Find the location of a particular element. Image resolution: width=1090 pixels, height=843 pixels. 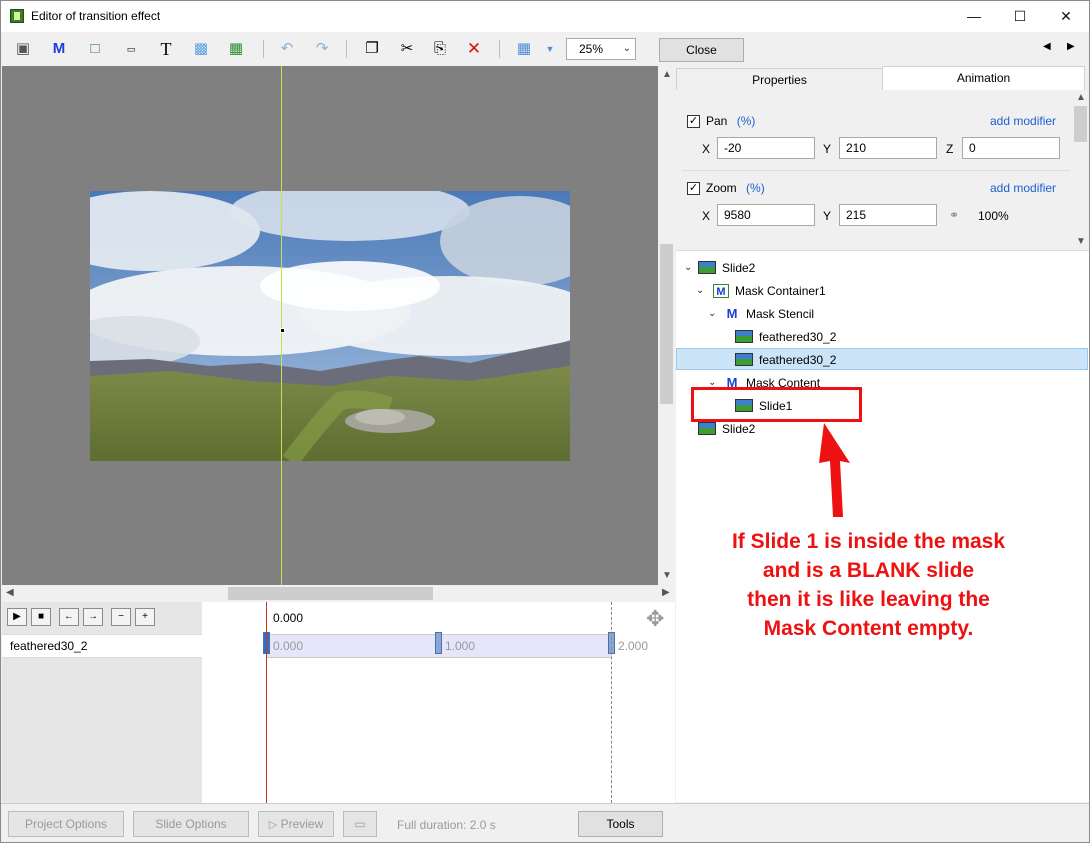

canvas-horizontal-scrollbar: ◀ ▶ is located at coordinates (338, 593).